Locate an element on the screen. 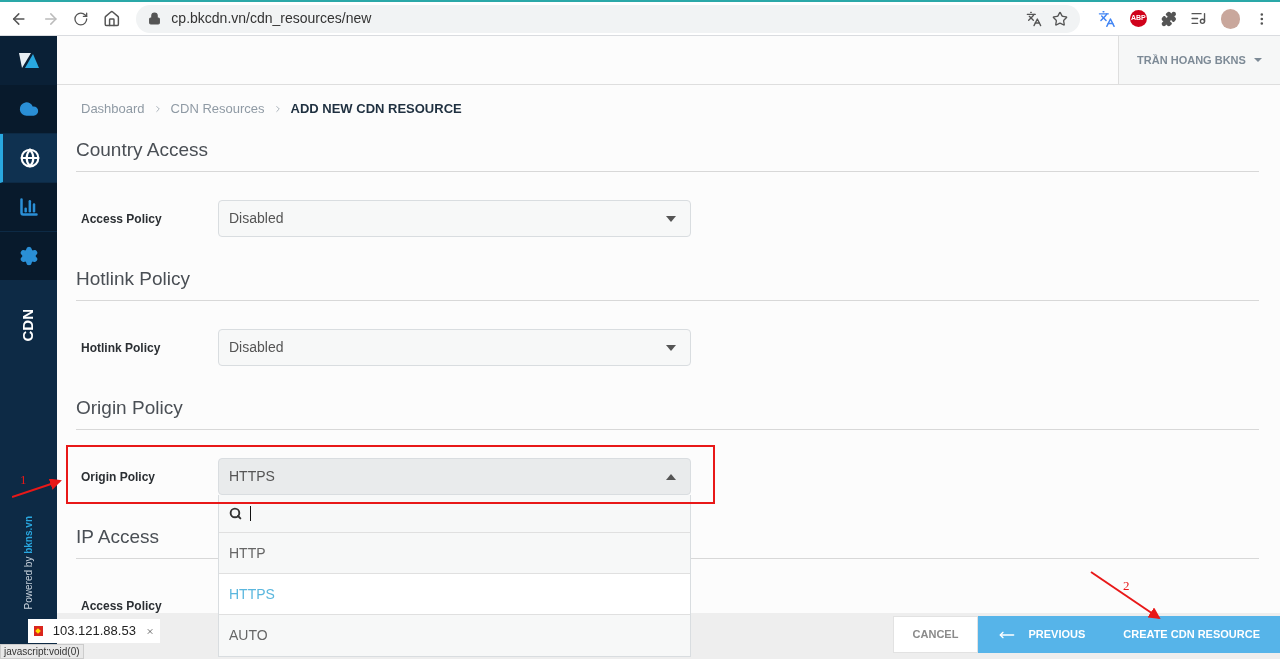 This screenshot has width=1280, height=659. section-title: Country Access is located at coordinates (142, 150).